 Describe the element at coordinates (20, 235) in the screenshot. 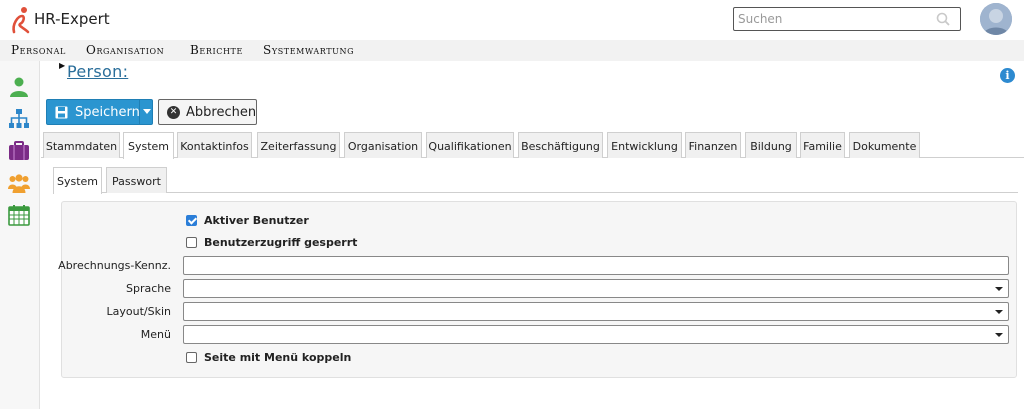

I see `sidebar` at that location.